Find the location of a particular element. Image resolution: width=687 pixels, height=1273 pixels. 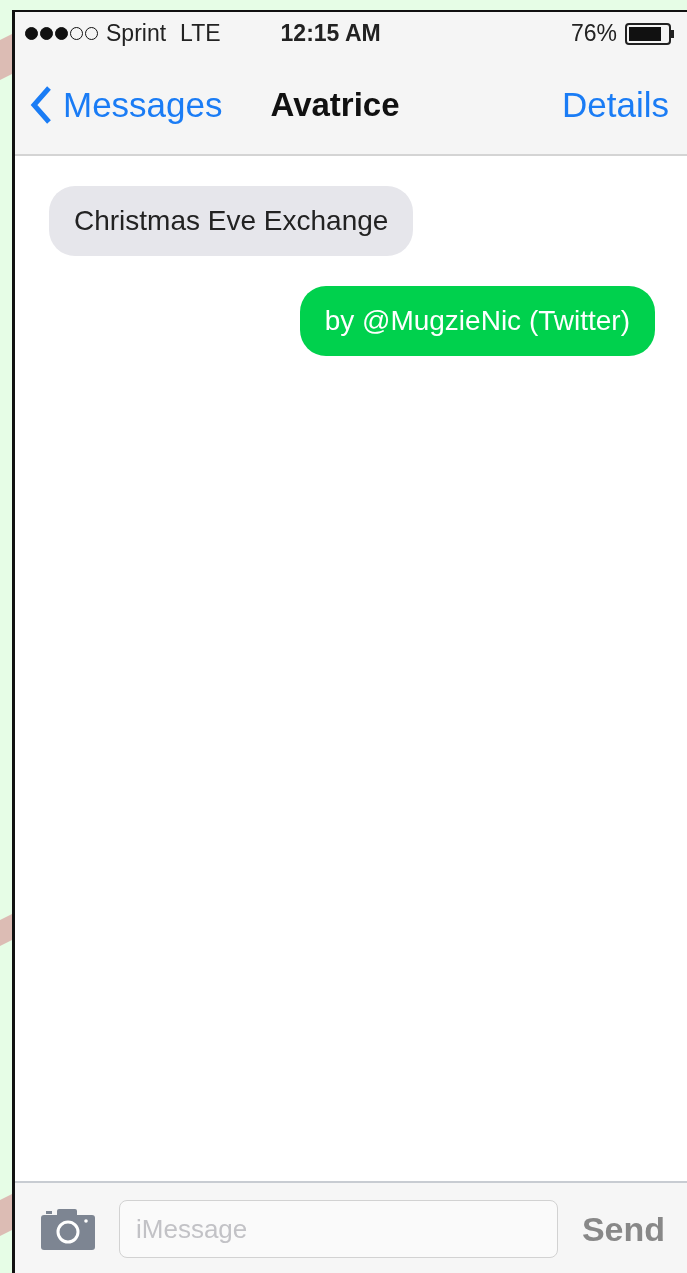

back-button: Messages is located at coordinates (126, 104).